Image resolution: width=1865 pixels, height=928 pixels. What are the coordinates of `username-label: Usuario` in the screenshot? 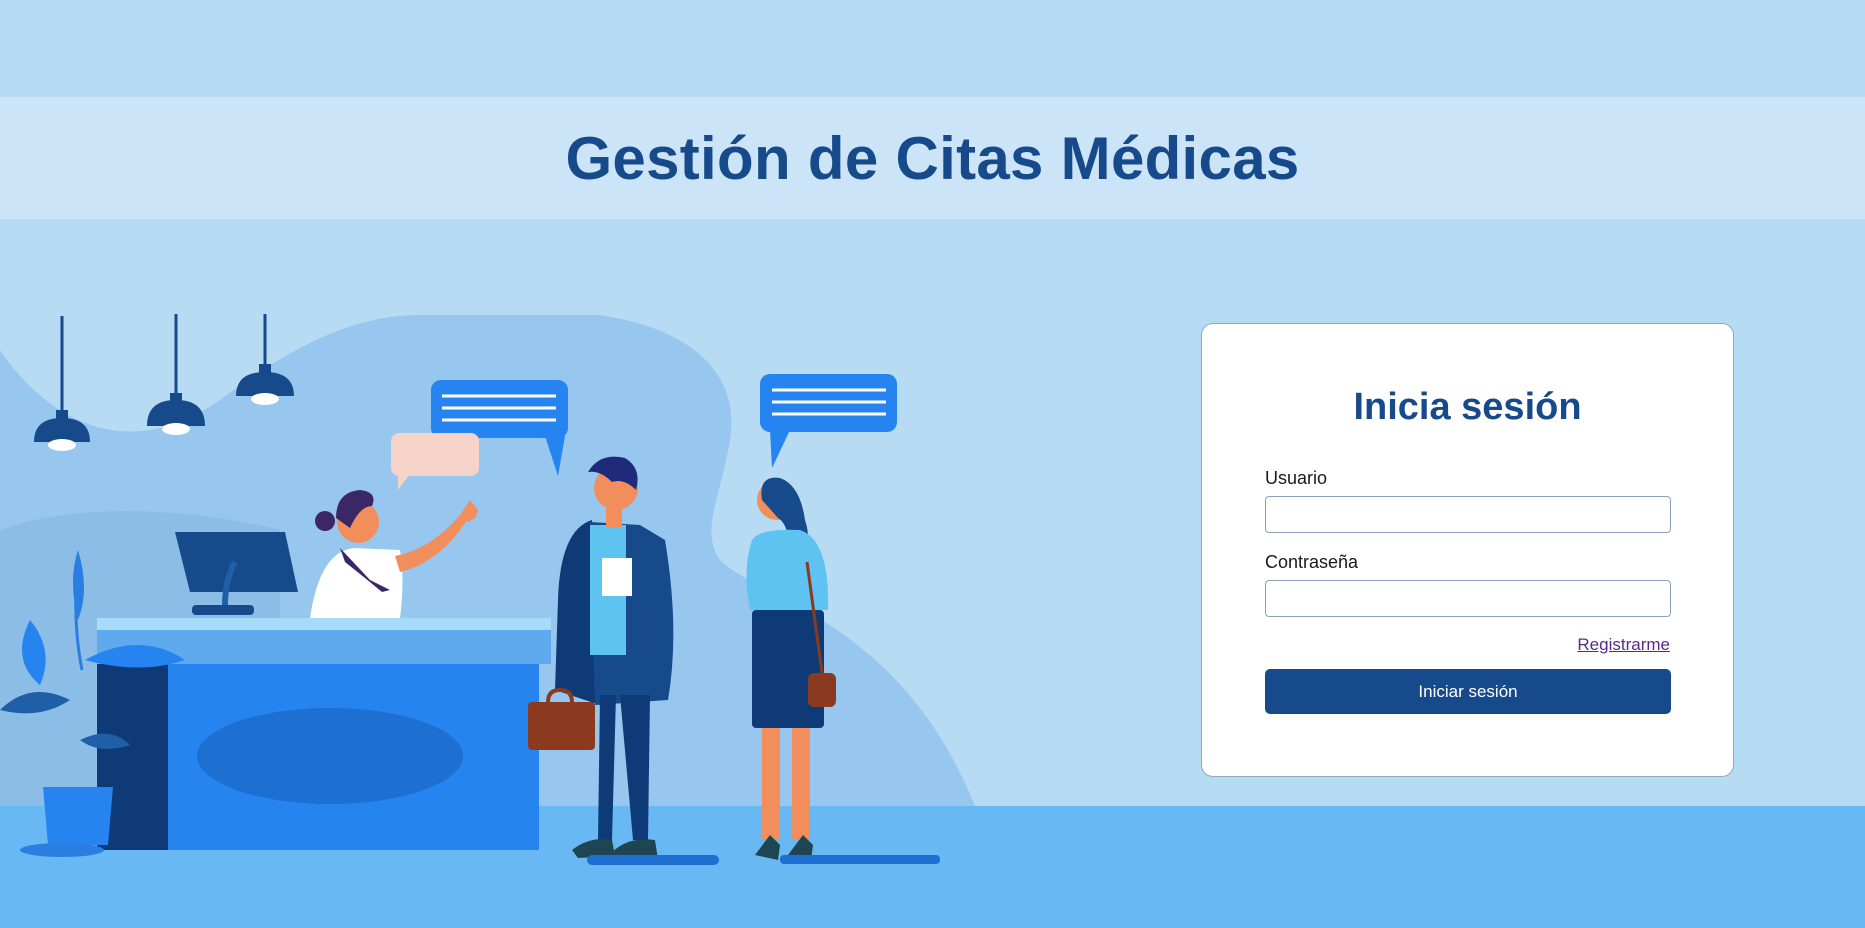 It's located at (1296, 478).